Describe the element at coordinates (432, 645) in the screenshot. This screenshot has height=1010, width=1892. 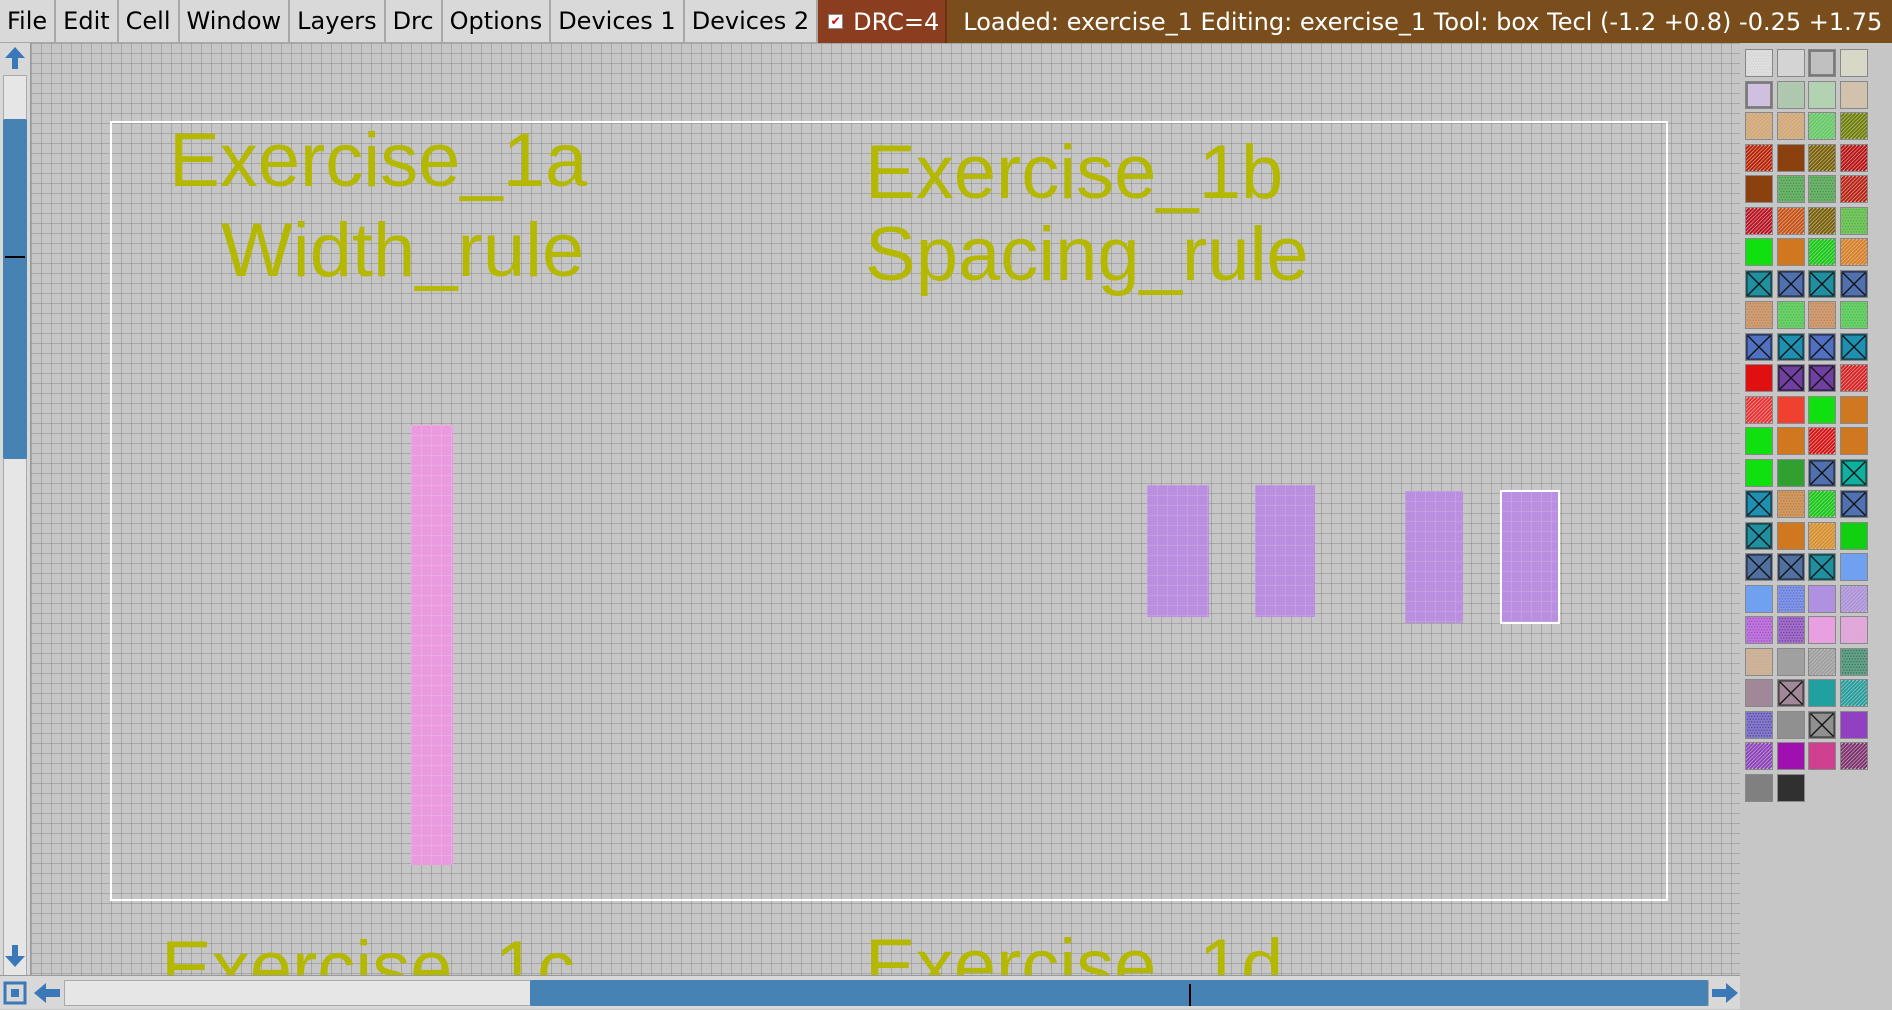
I see `layout-shape-width-bar` at that location.